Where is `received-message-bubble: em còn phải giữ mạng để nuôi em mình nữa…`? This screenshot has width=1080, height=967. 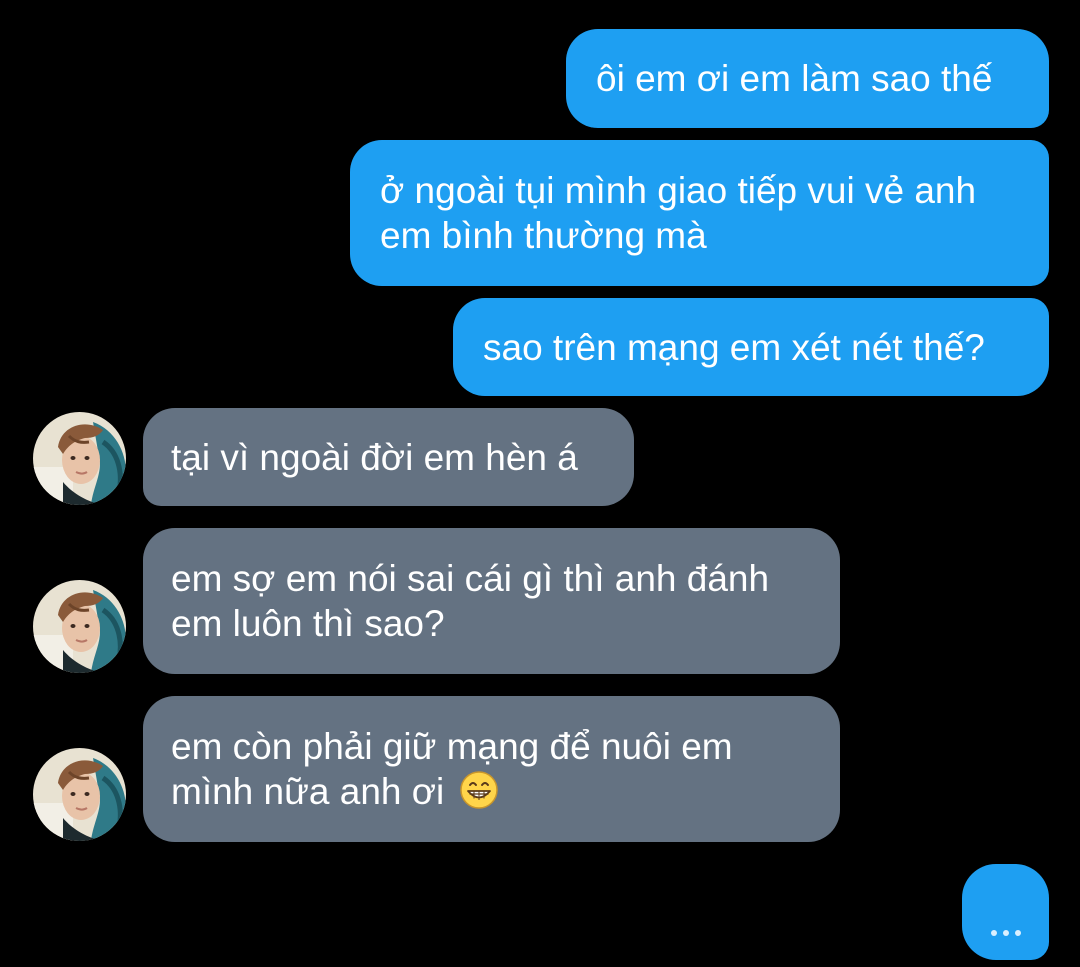
received-message-bubble: em còn phải giữ mạng để nuôi em mình nữa… is located at coordinates (491, 769).